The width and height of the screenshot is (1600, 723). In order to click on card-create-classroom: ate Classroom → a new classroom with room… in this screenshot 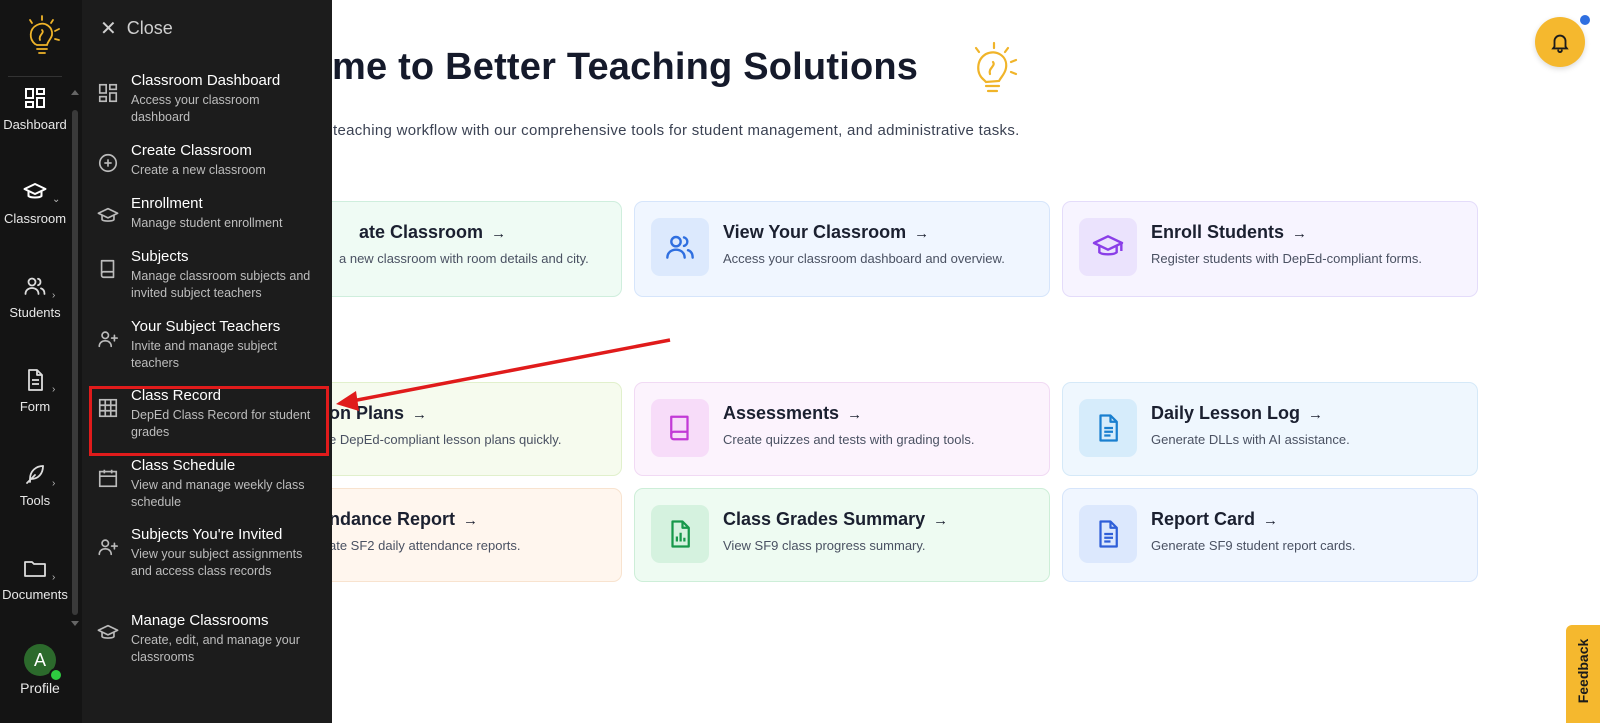, I will do `click(461, 249)`.